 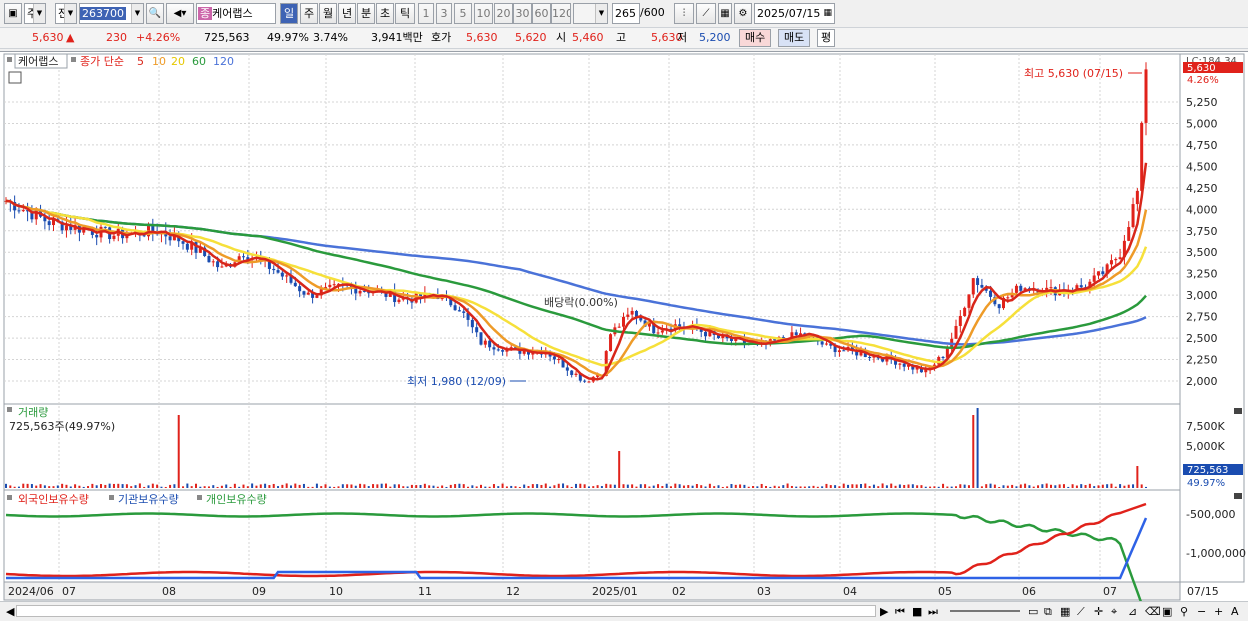 What do you see at coordinates (347, 13) in the screenshot?
I see `tab-year: 년` at bounding box center [347, 13].